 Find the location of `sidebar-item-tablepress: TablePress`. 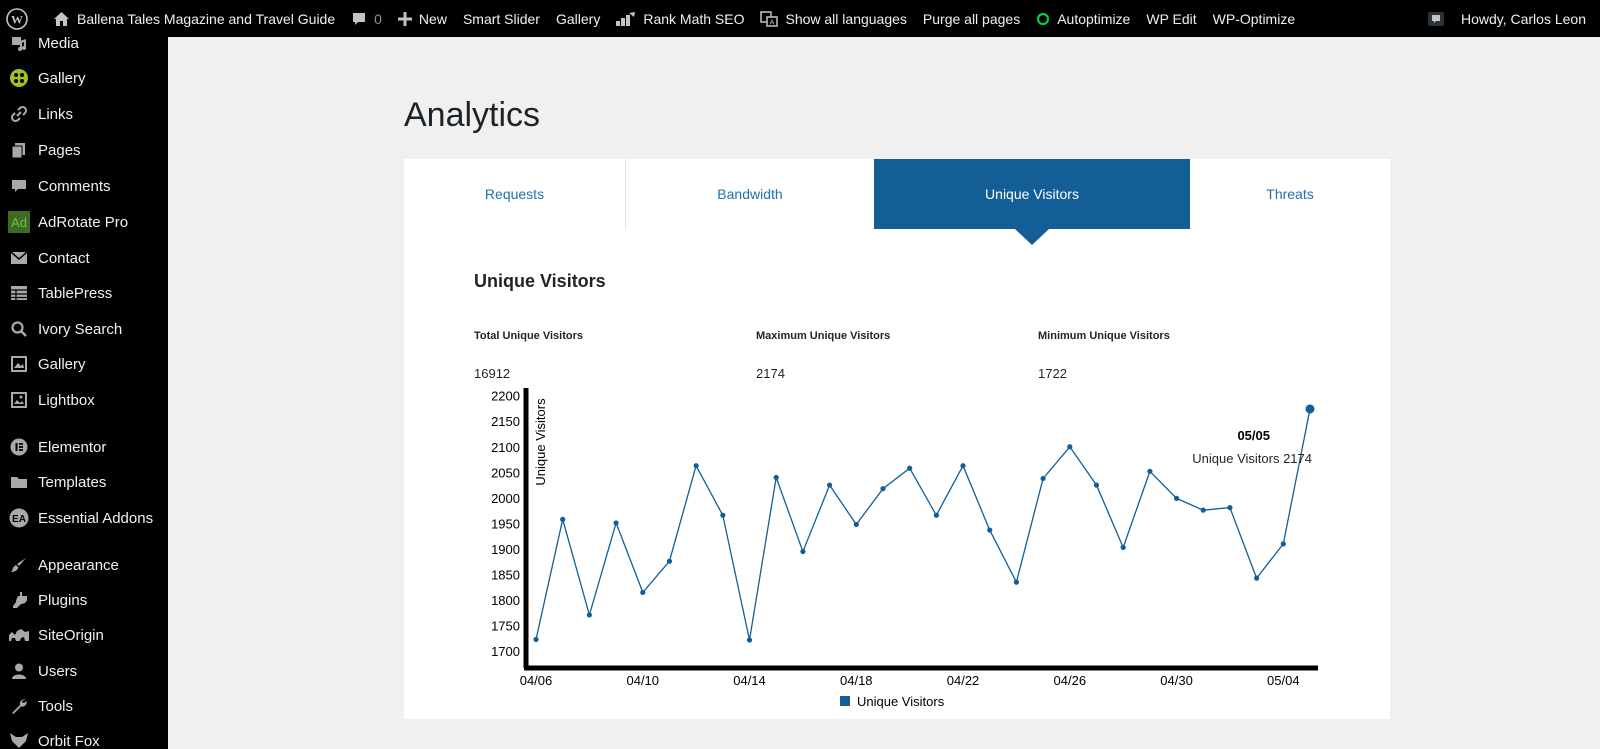

sidebar-item-tablepress: TablePress is located at coordinates (84, 293).